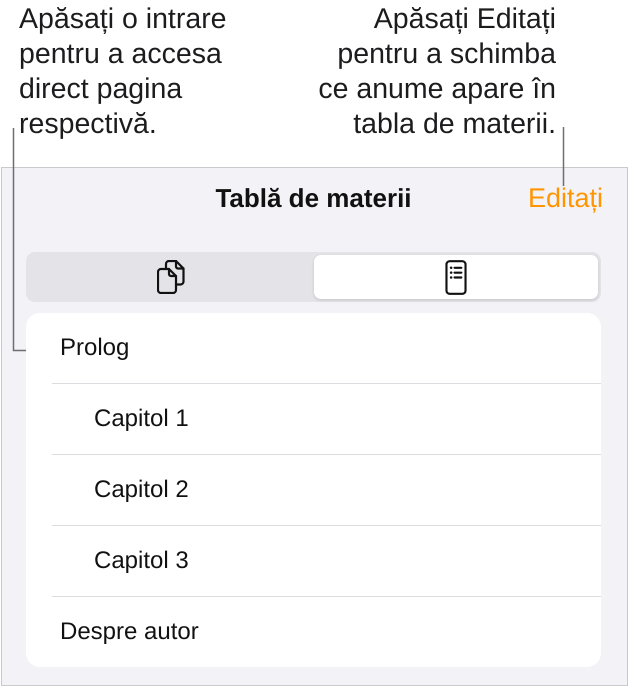 The image size is (630, 689). What do you see at coordinates (313, 490) in the screenshot?
I see `toc-entry: Capitol 2` at bounding box center [313, 490].